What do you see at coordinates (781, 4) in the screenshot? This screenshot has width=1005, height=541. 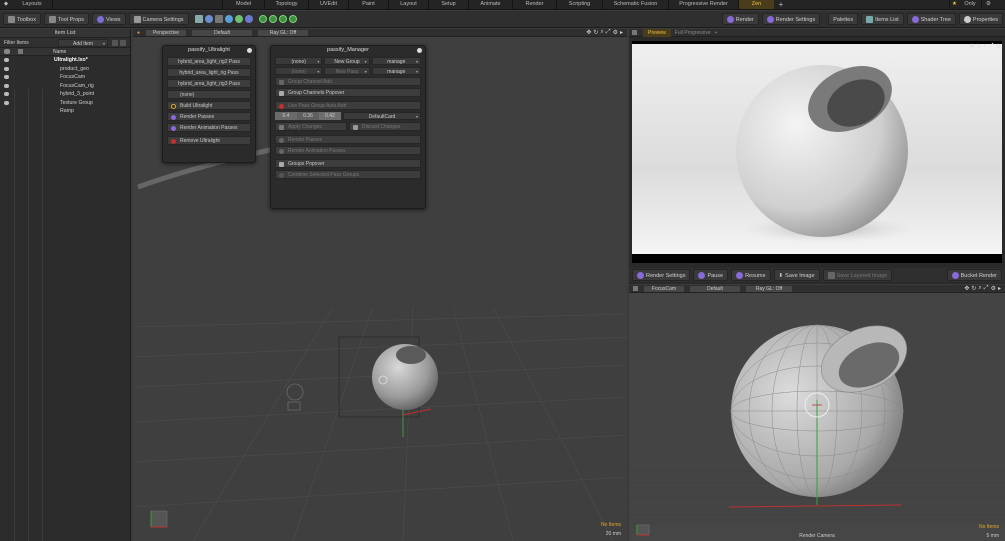 I see `add-tab-icon: +` at bounding box center [781, 4].